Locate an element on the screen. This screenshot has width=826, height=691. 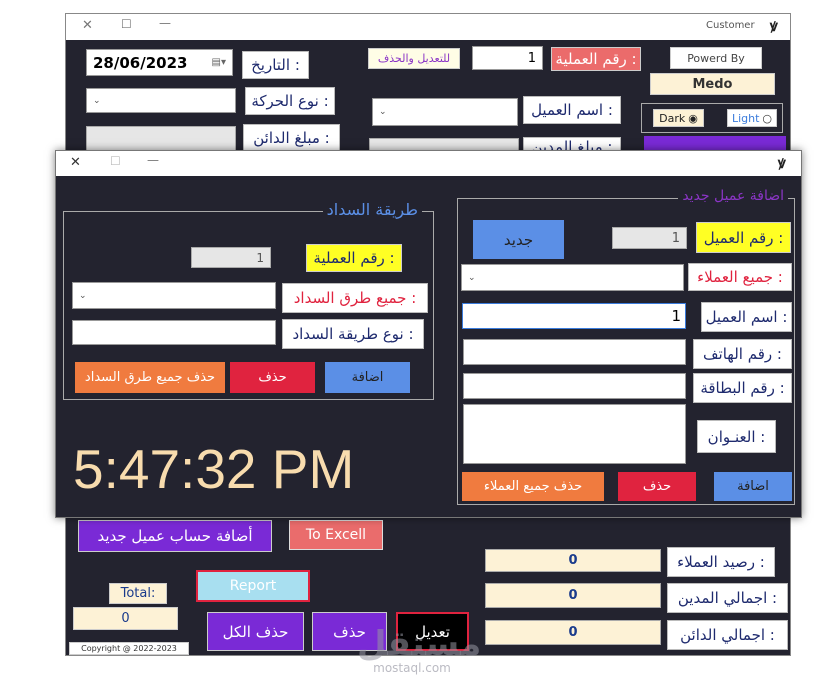
total-creditor-value: 0 is located at coordinates (573, 632).